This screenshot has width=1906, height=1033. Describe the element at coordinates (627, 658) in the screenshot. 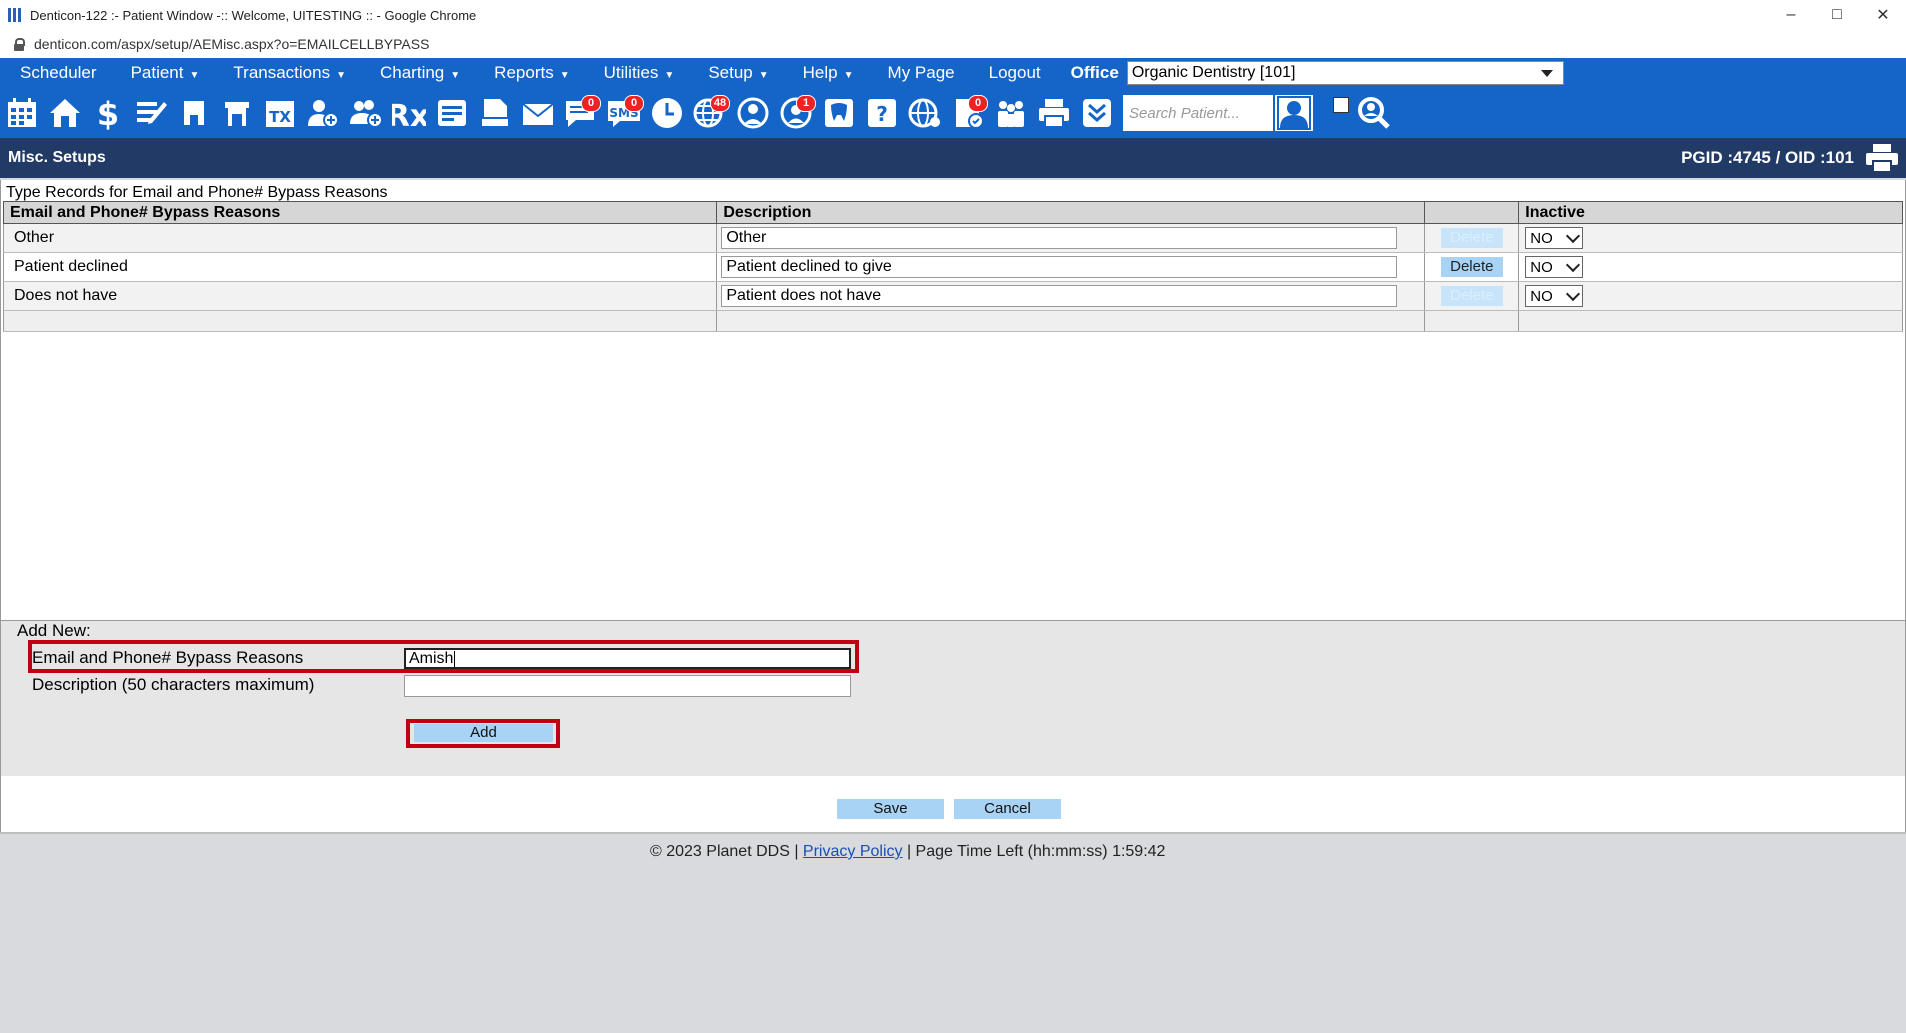

I see `reason-input: Amish` at that location.